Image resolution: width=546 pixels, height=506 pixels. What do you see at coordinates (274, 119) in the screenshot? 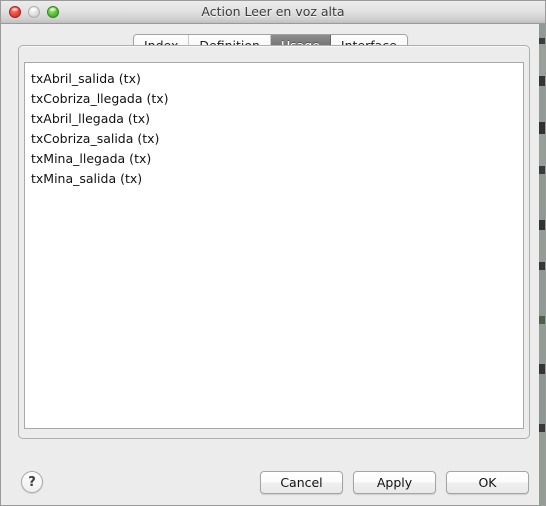
I see `list-item: txAbril_llegada (tx)` at bounding box center [274, 119].